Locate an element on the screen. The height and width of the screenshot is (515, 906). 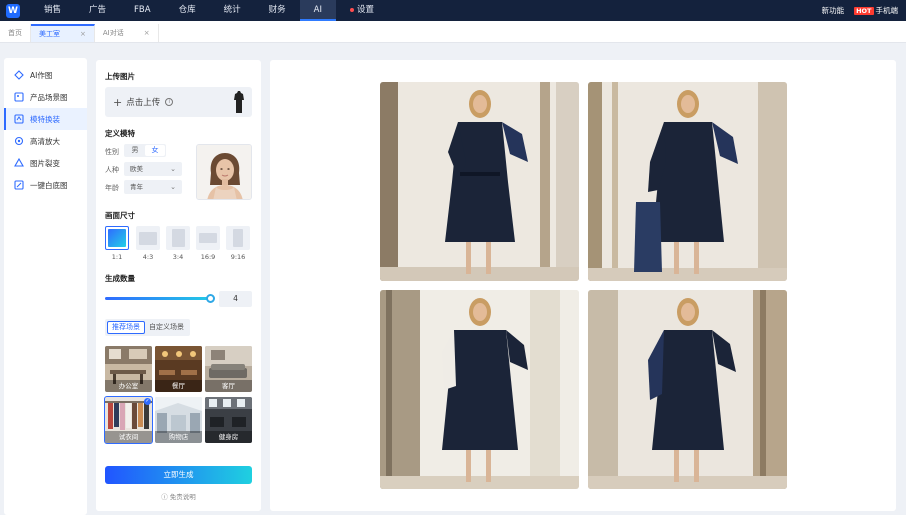
tab-ai-chat: AI对话 × is located at coordinates (127, 33).